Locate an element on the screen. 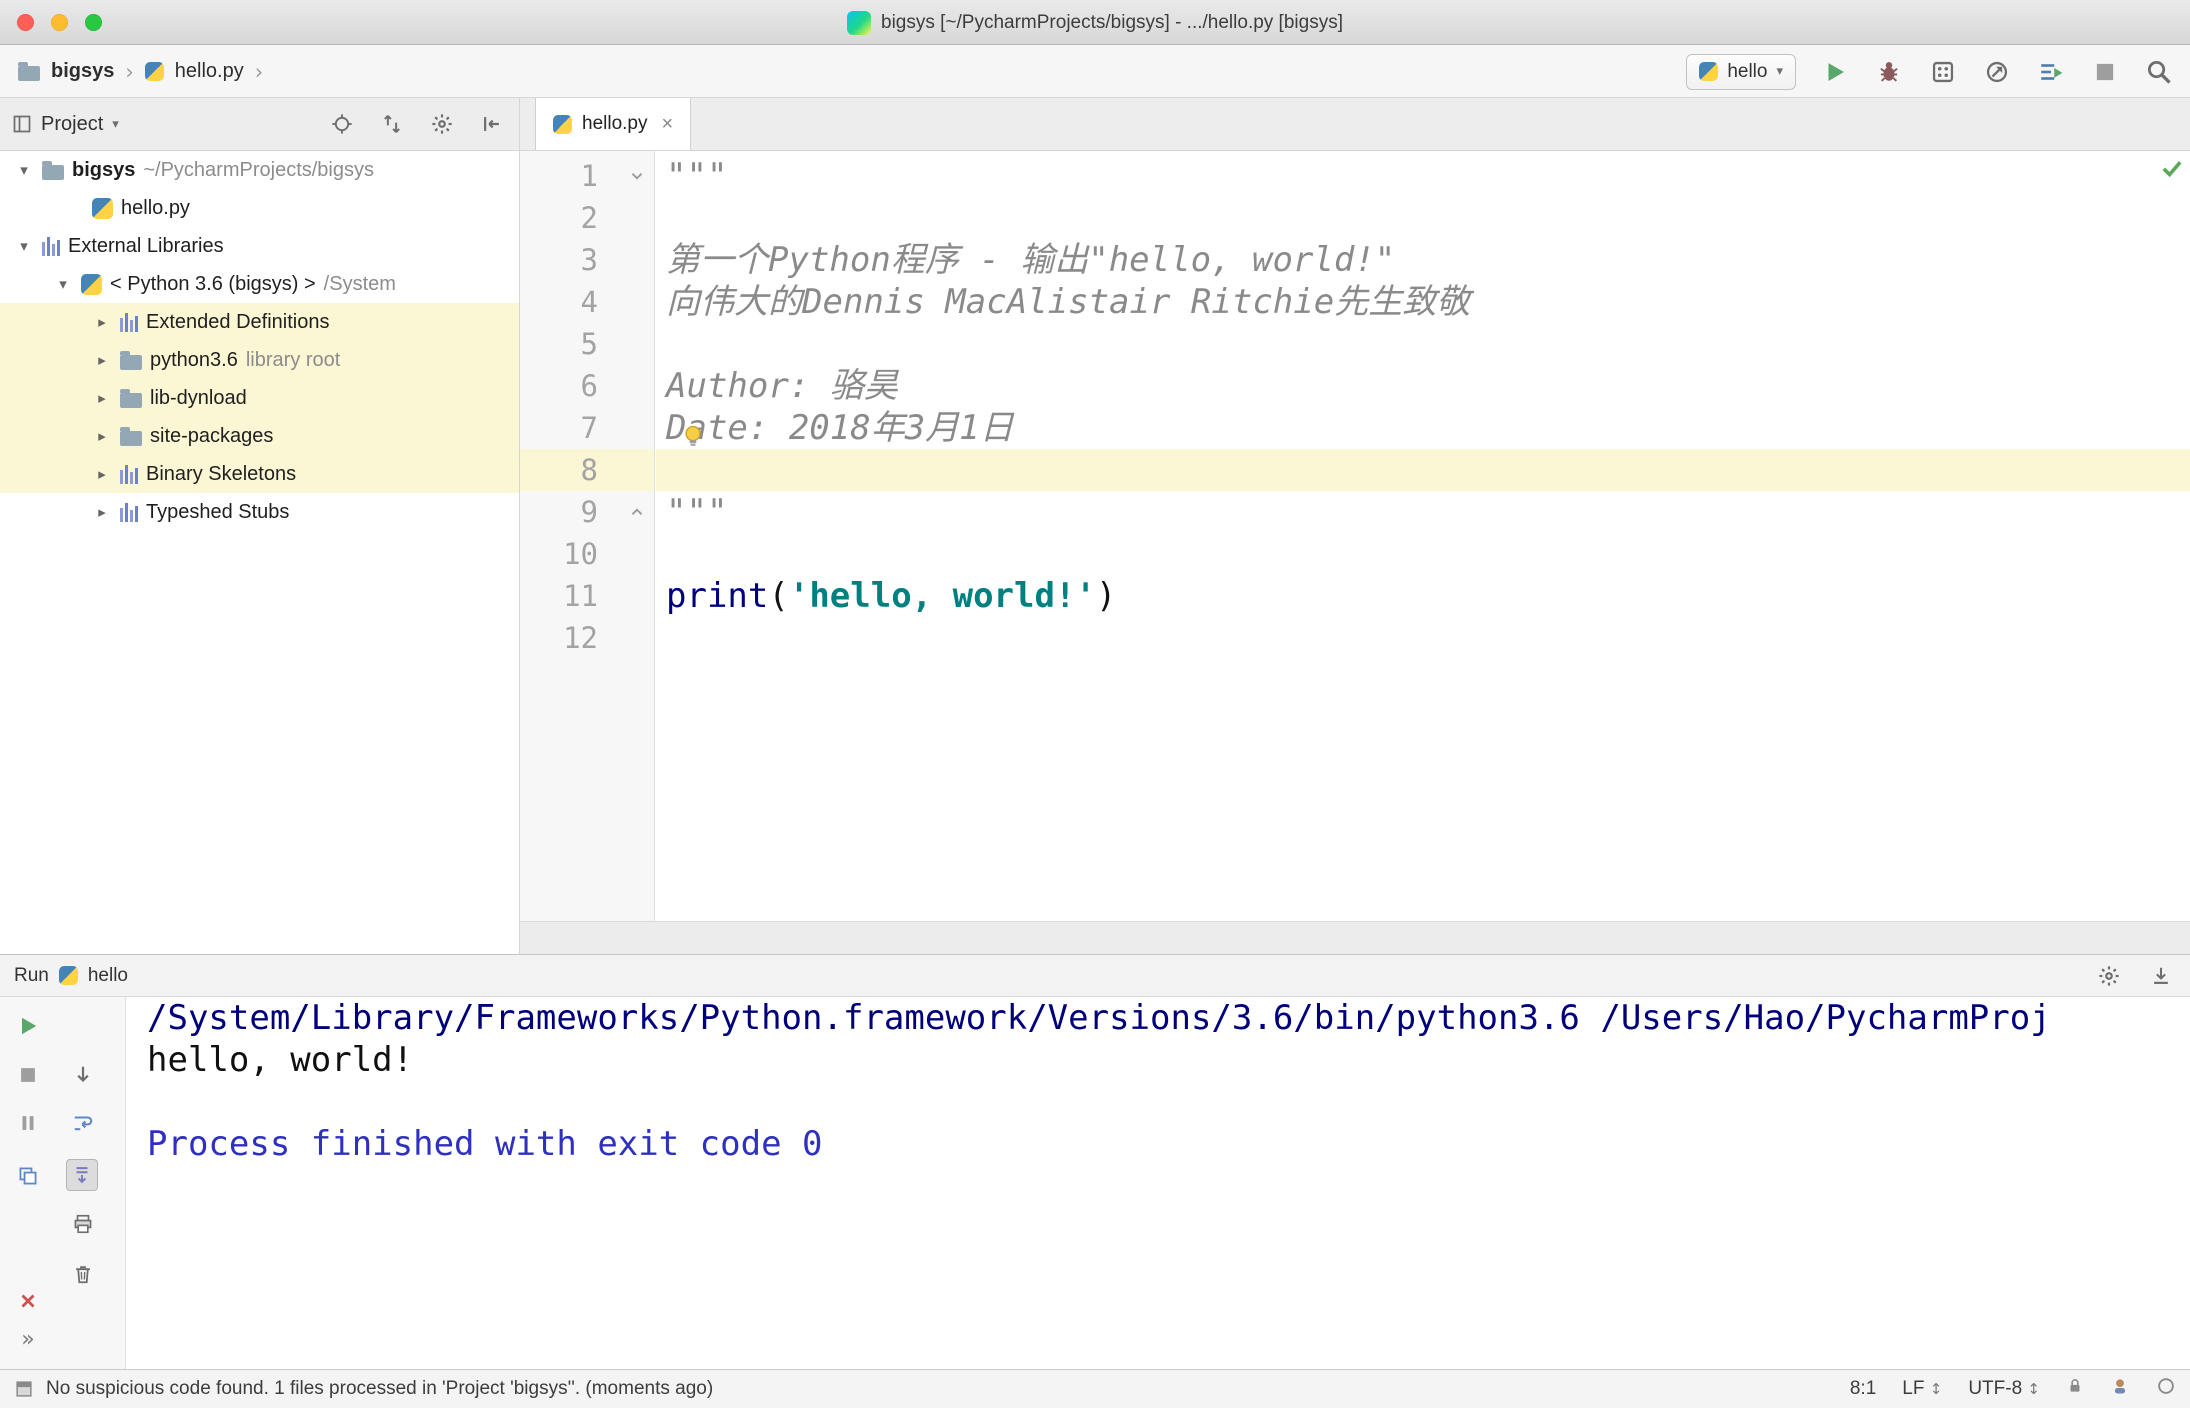 Image resolution: width=2190 pixels, height=1408 pixels. line-separator-widget: LF ↕ is located at coordinates (1922, 1389).